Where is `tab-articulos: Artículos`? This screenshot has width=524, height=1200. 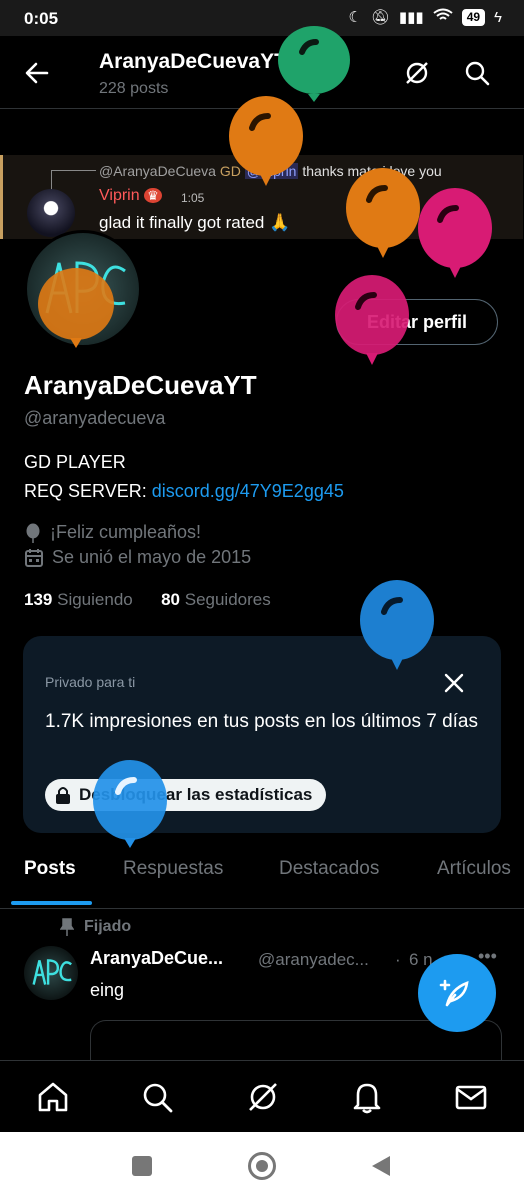
tab-articulos: Artículos is located at coordinates (474, 869).